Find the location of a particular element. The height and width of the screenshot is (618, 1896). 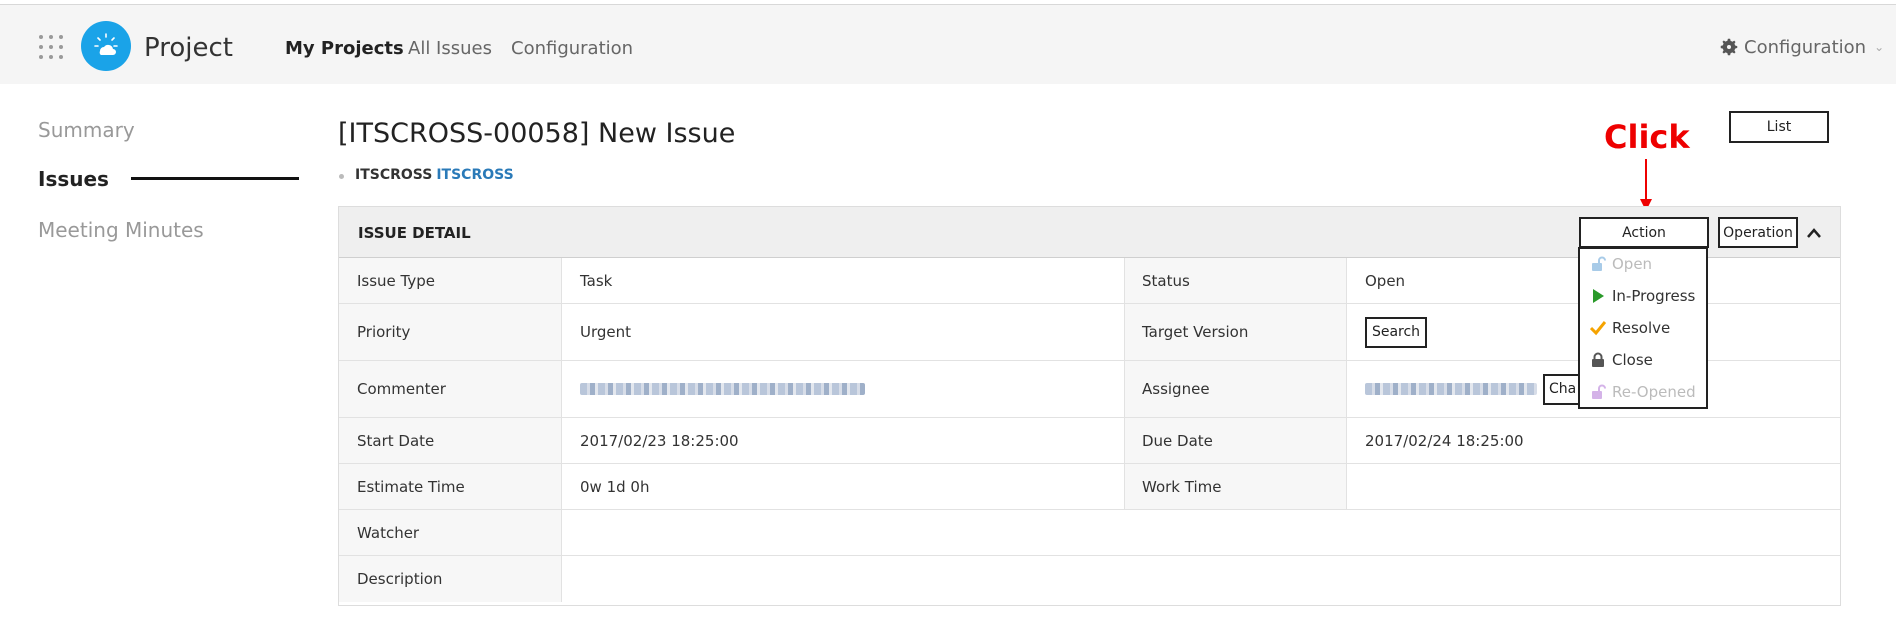

arrow-down-icon is located at coordinates (1646, 185).